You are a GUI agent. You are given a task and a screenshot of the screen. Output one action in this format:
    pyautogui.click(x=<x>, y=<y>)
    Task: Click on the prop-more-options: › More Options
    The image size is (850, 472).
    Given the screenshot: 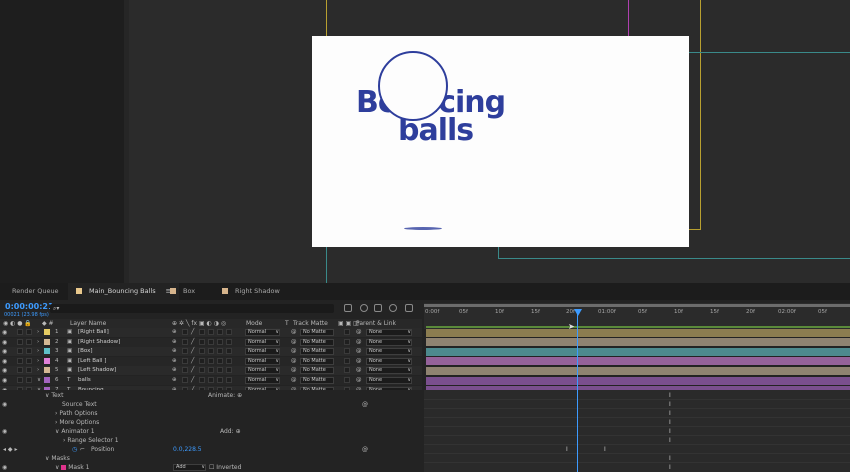 What is the action you would take?
    pyautogui.click(x=77, y=423)
    